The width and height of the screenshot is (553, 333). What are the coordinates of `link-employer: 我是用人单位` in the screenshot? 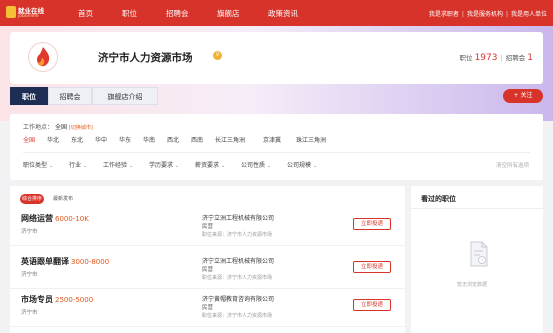 It's located at (529, 14).